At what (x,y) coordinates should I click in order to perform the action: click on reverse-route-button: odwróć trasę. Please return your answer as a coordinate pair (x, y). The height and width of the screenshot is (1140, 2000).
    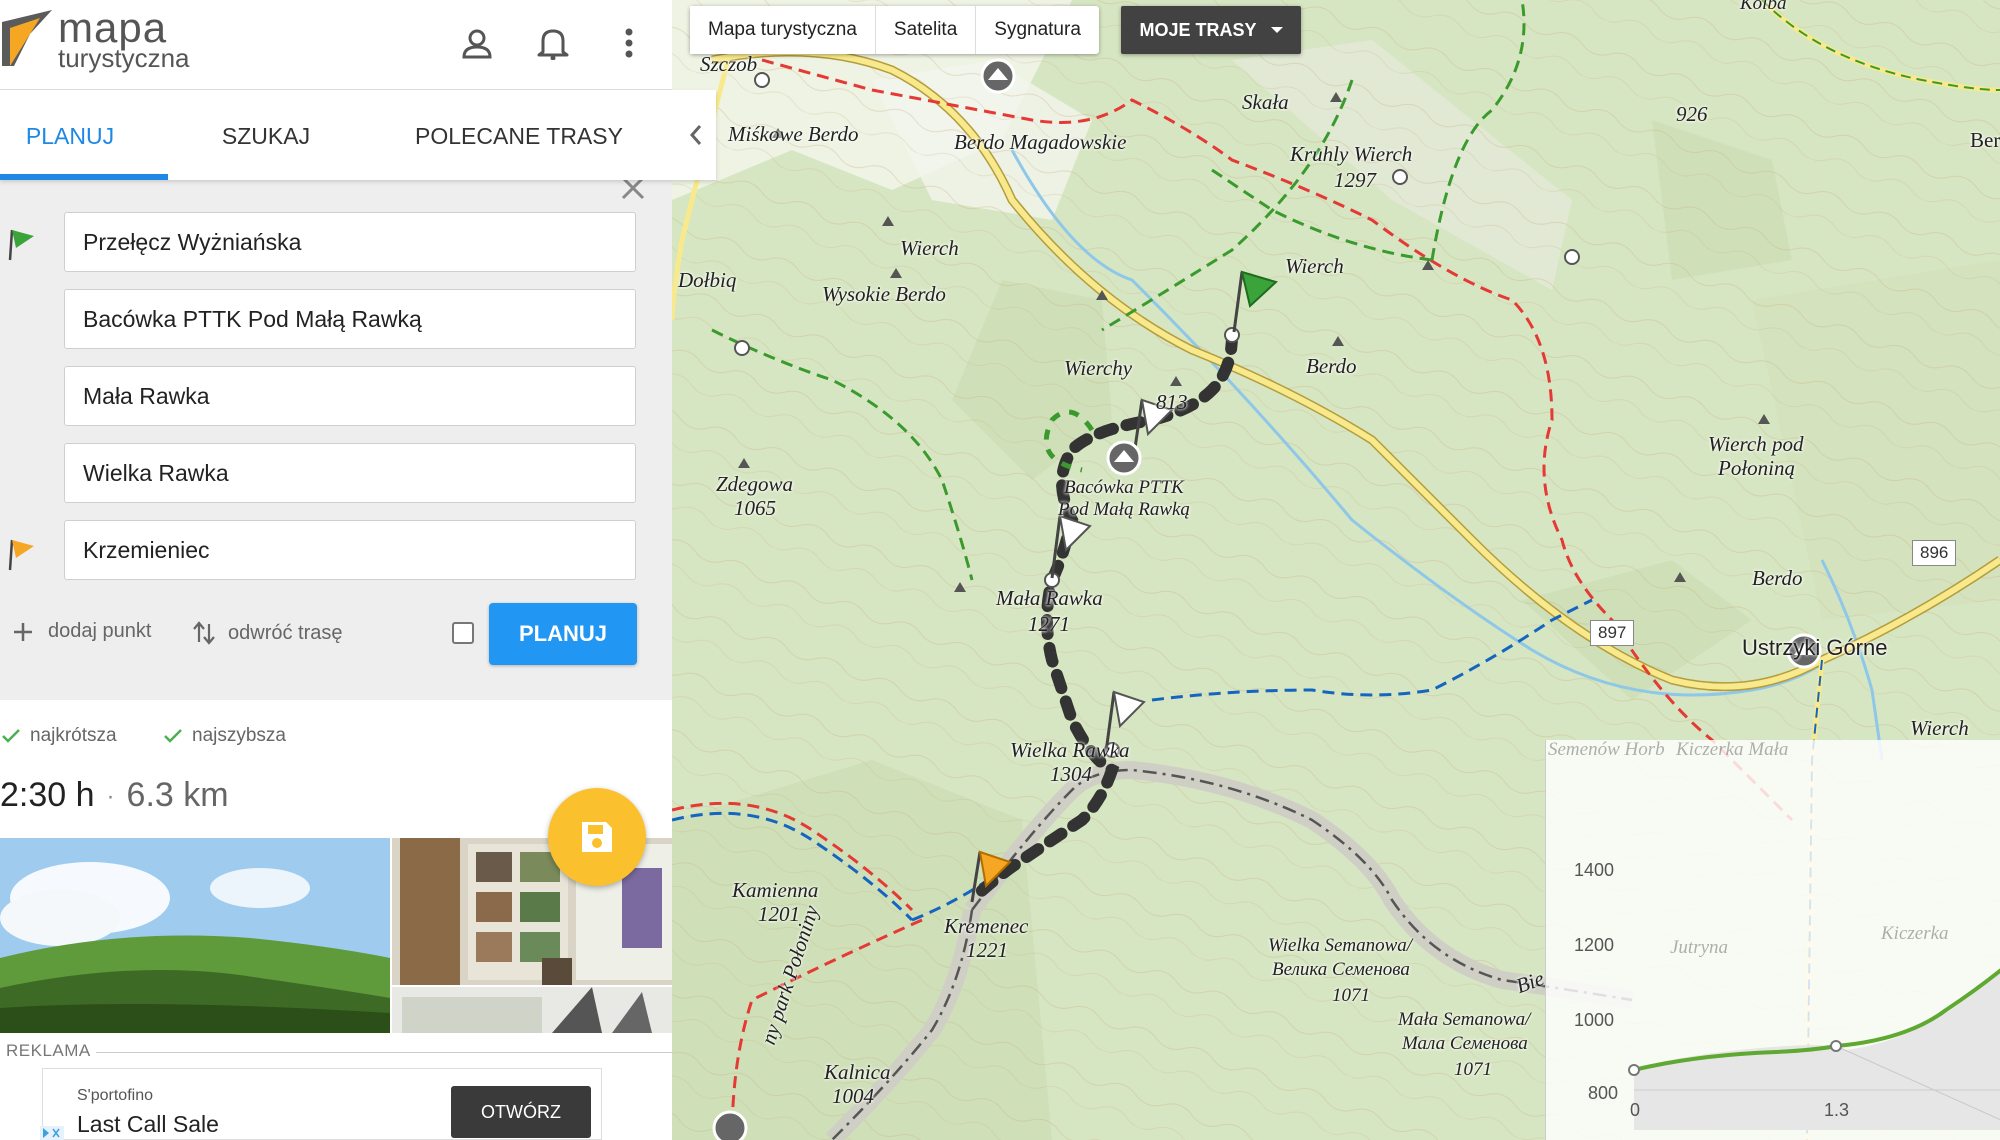
    Looking at the image, I should click on (267, 633).